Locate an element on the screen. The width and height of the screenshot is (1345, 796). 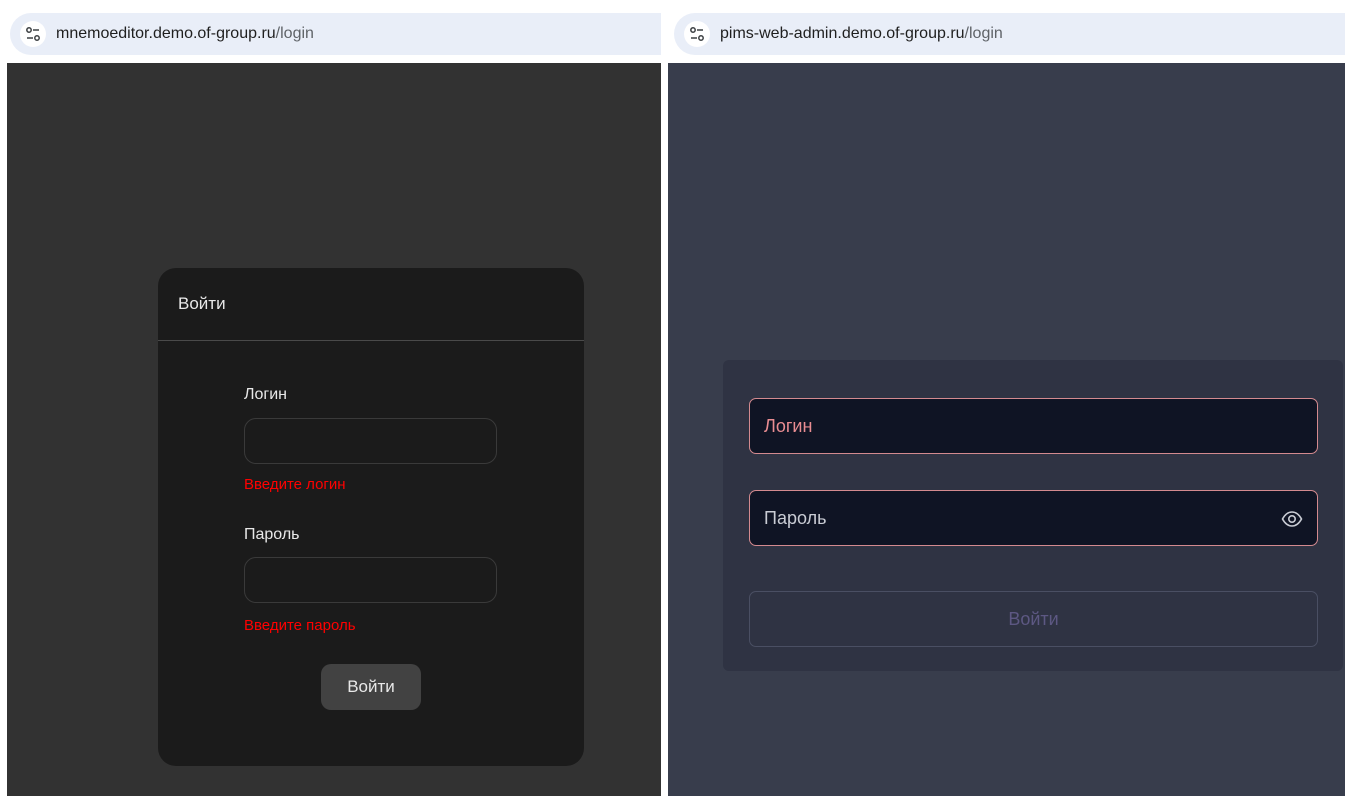
right-url-path: /login is located at coordinates (983, 33).